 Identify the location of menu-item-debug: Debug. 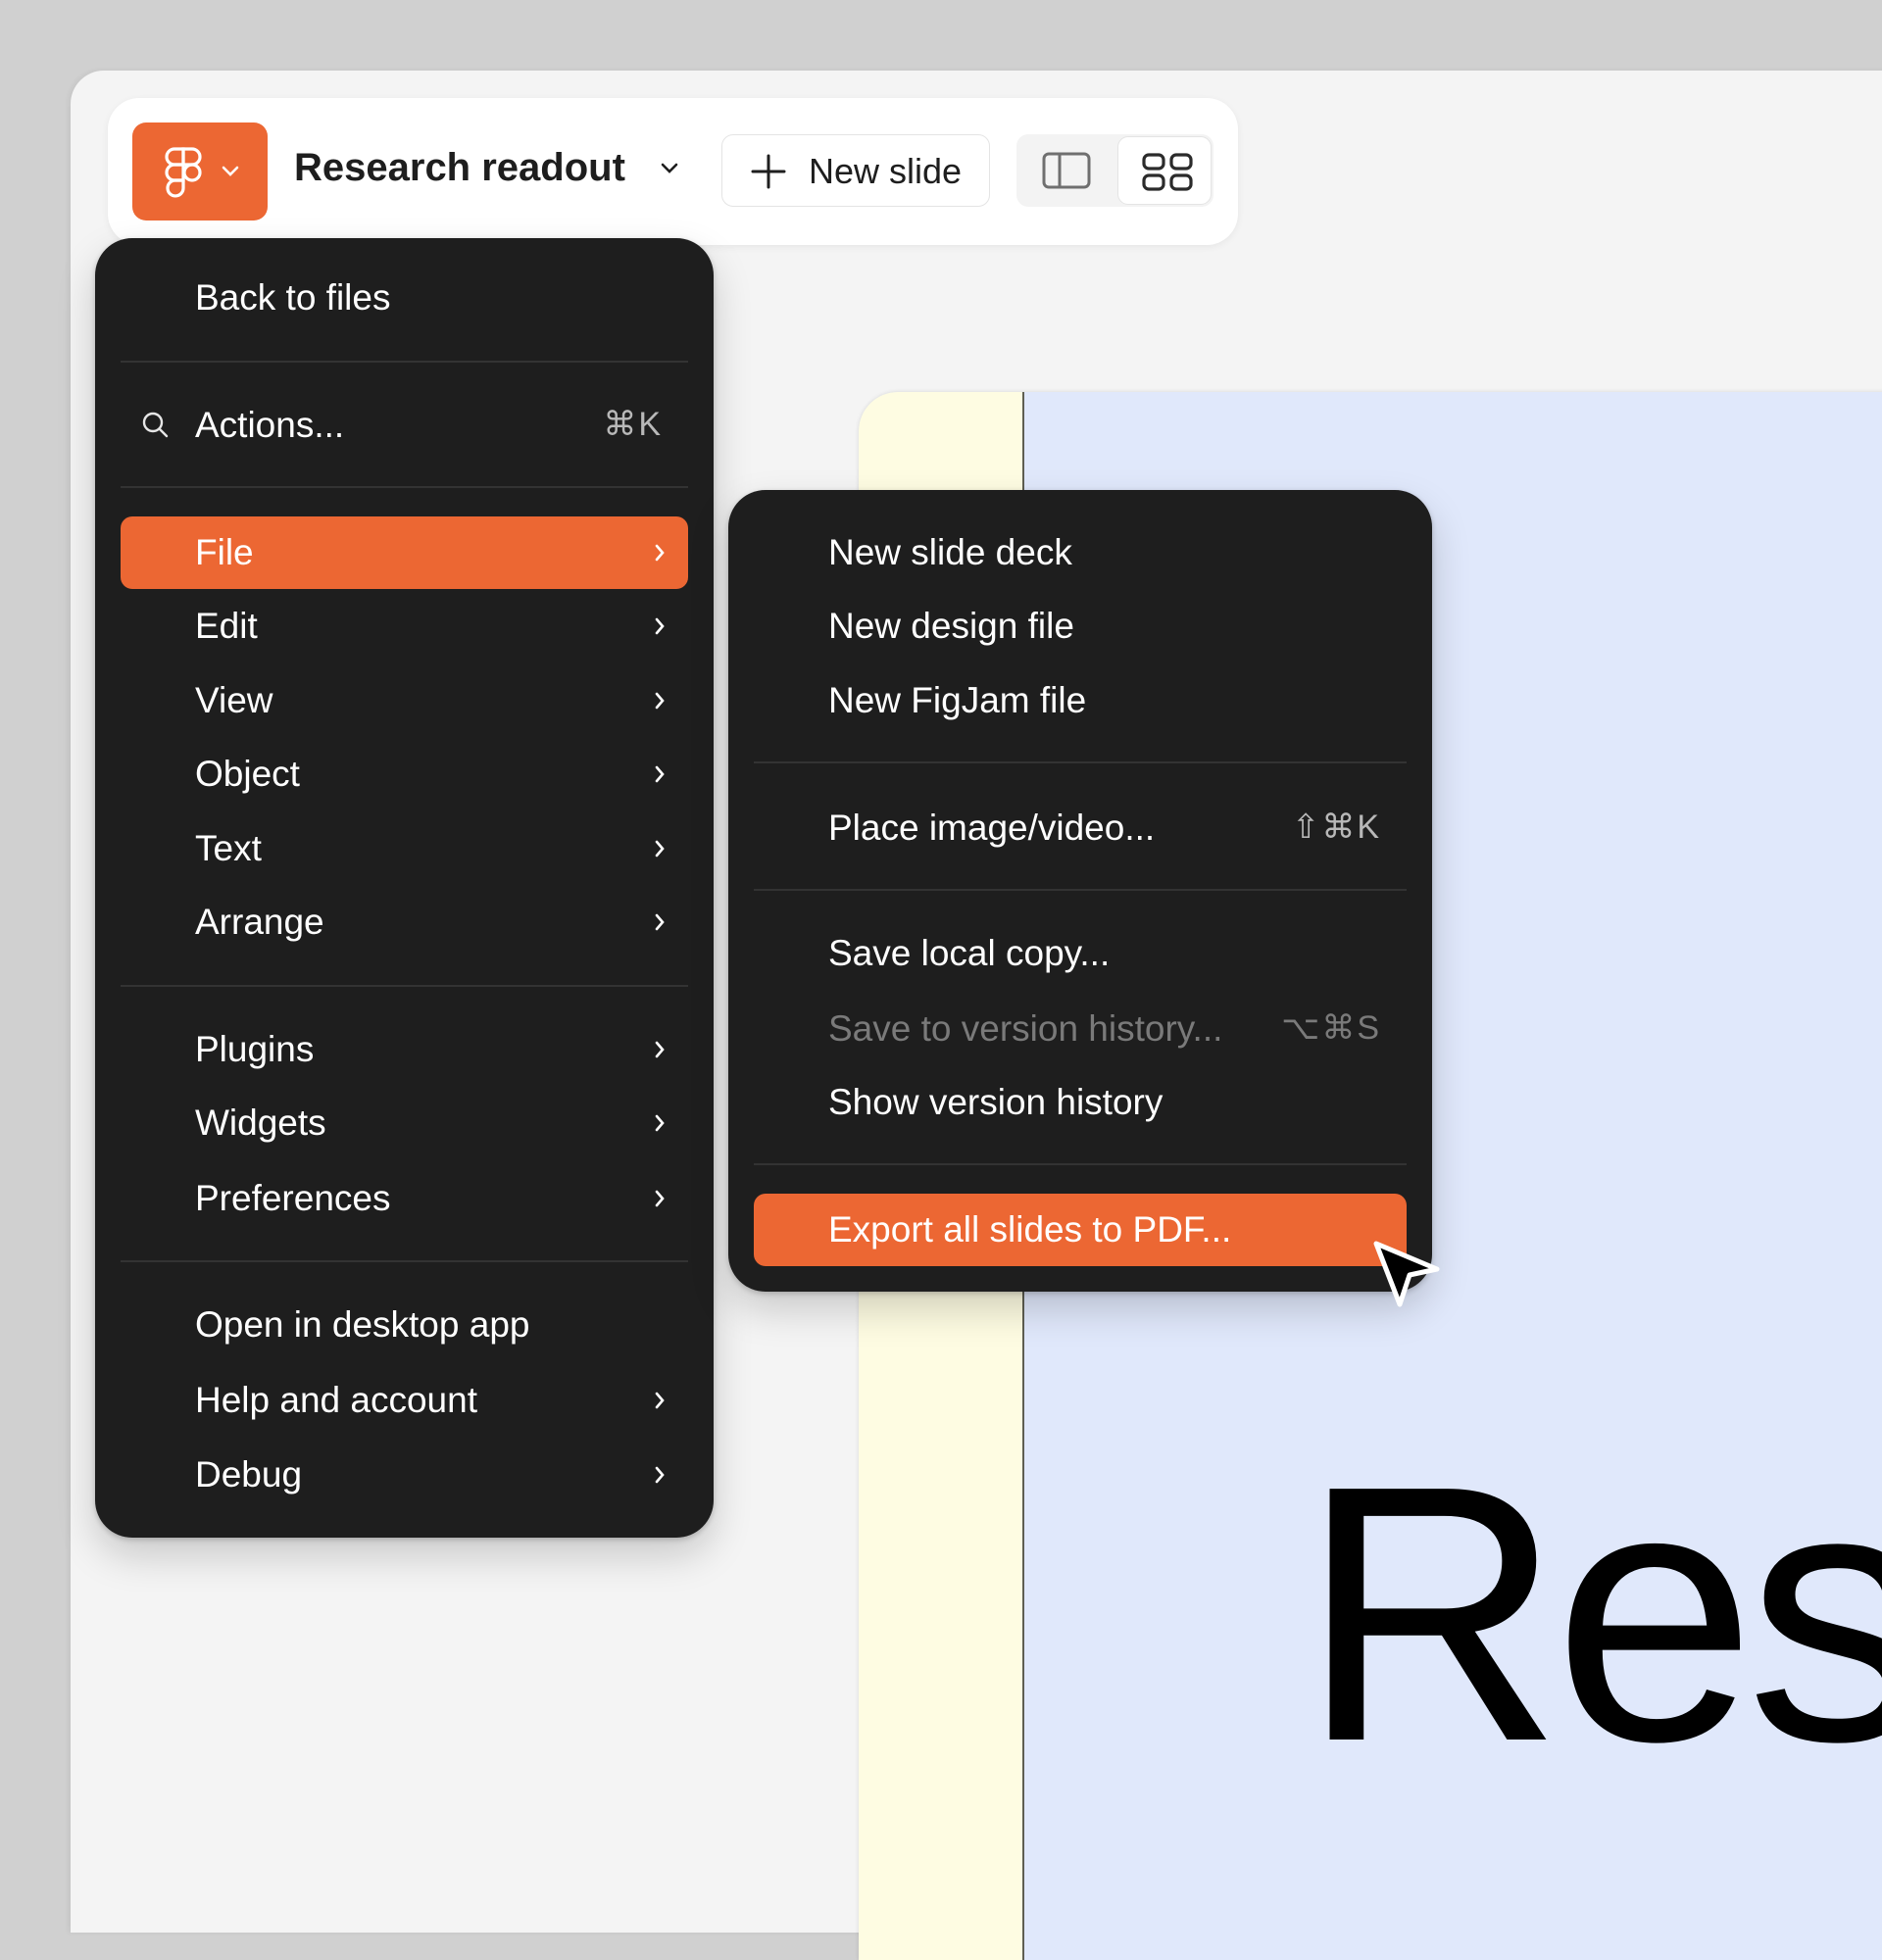
(405, 1475).